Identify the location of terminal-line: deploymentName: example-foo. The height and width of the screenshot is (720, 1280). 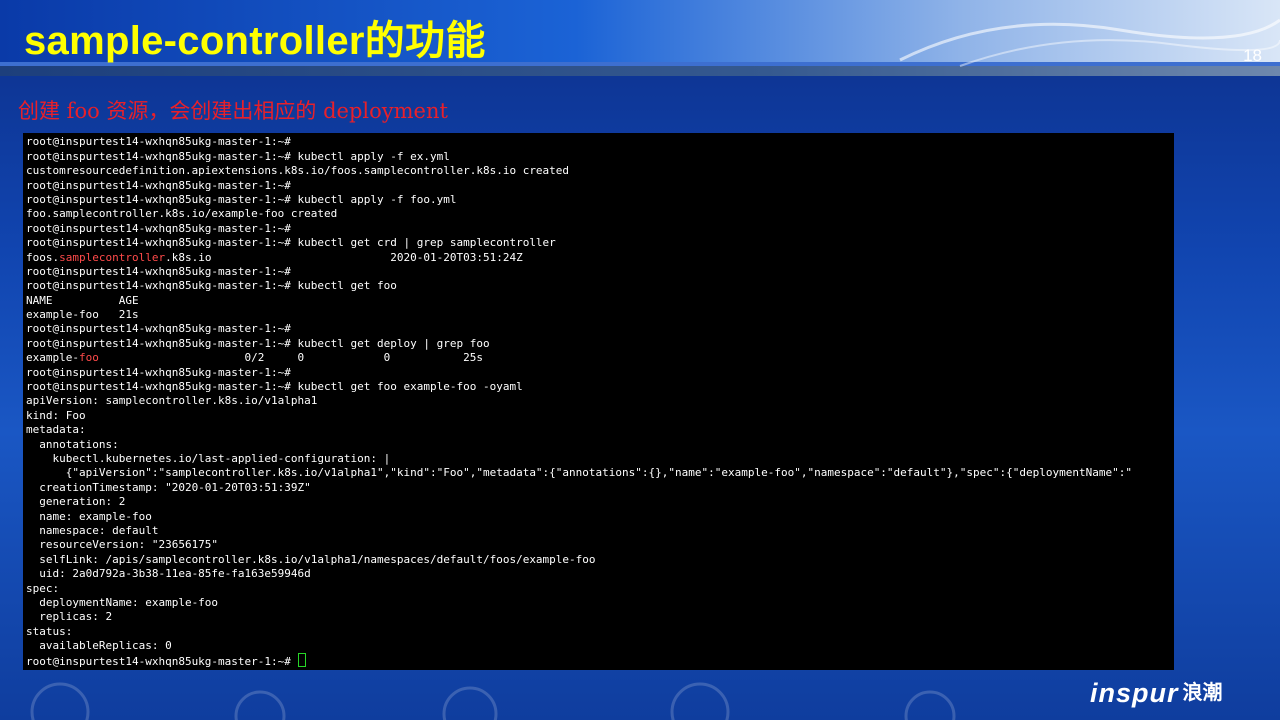
(122, 602).